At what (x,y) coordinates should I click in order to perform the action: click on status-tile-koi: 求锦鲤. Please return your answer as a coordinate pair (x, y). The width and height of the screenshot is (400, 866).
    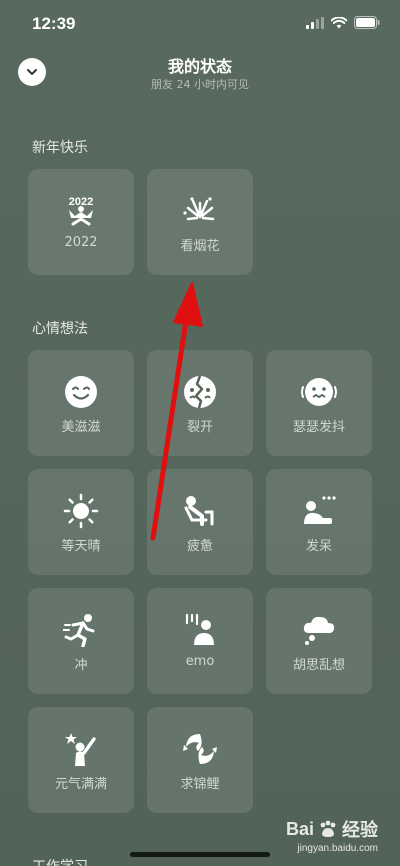
    Looking at the image, I should click on (200, 760).